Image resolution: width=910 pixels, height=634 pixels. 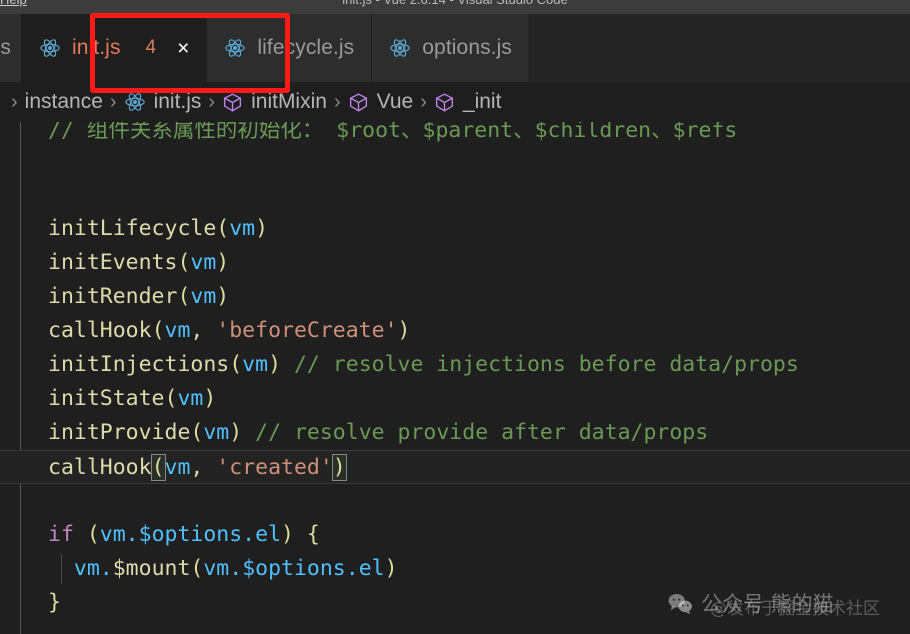 What do you see at coordinates (720, 48) in the screenshot?
I see `tabbar-empty-area` at bounding box center [720, 48].